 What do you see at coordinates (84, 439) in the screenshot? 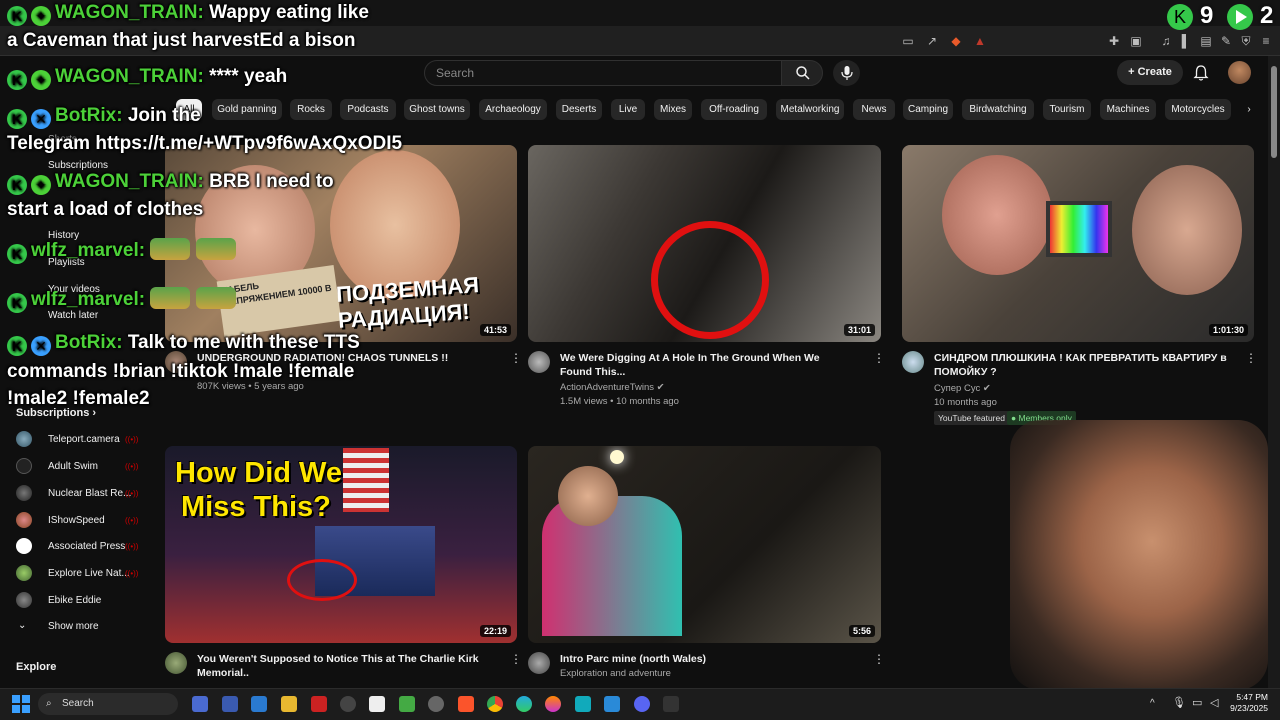
I see `subscription-teleport-camera: Teleport.camera` at bounding box center [84, 439].